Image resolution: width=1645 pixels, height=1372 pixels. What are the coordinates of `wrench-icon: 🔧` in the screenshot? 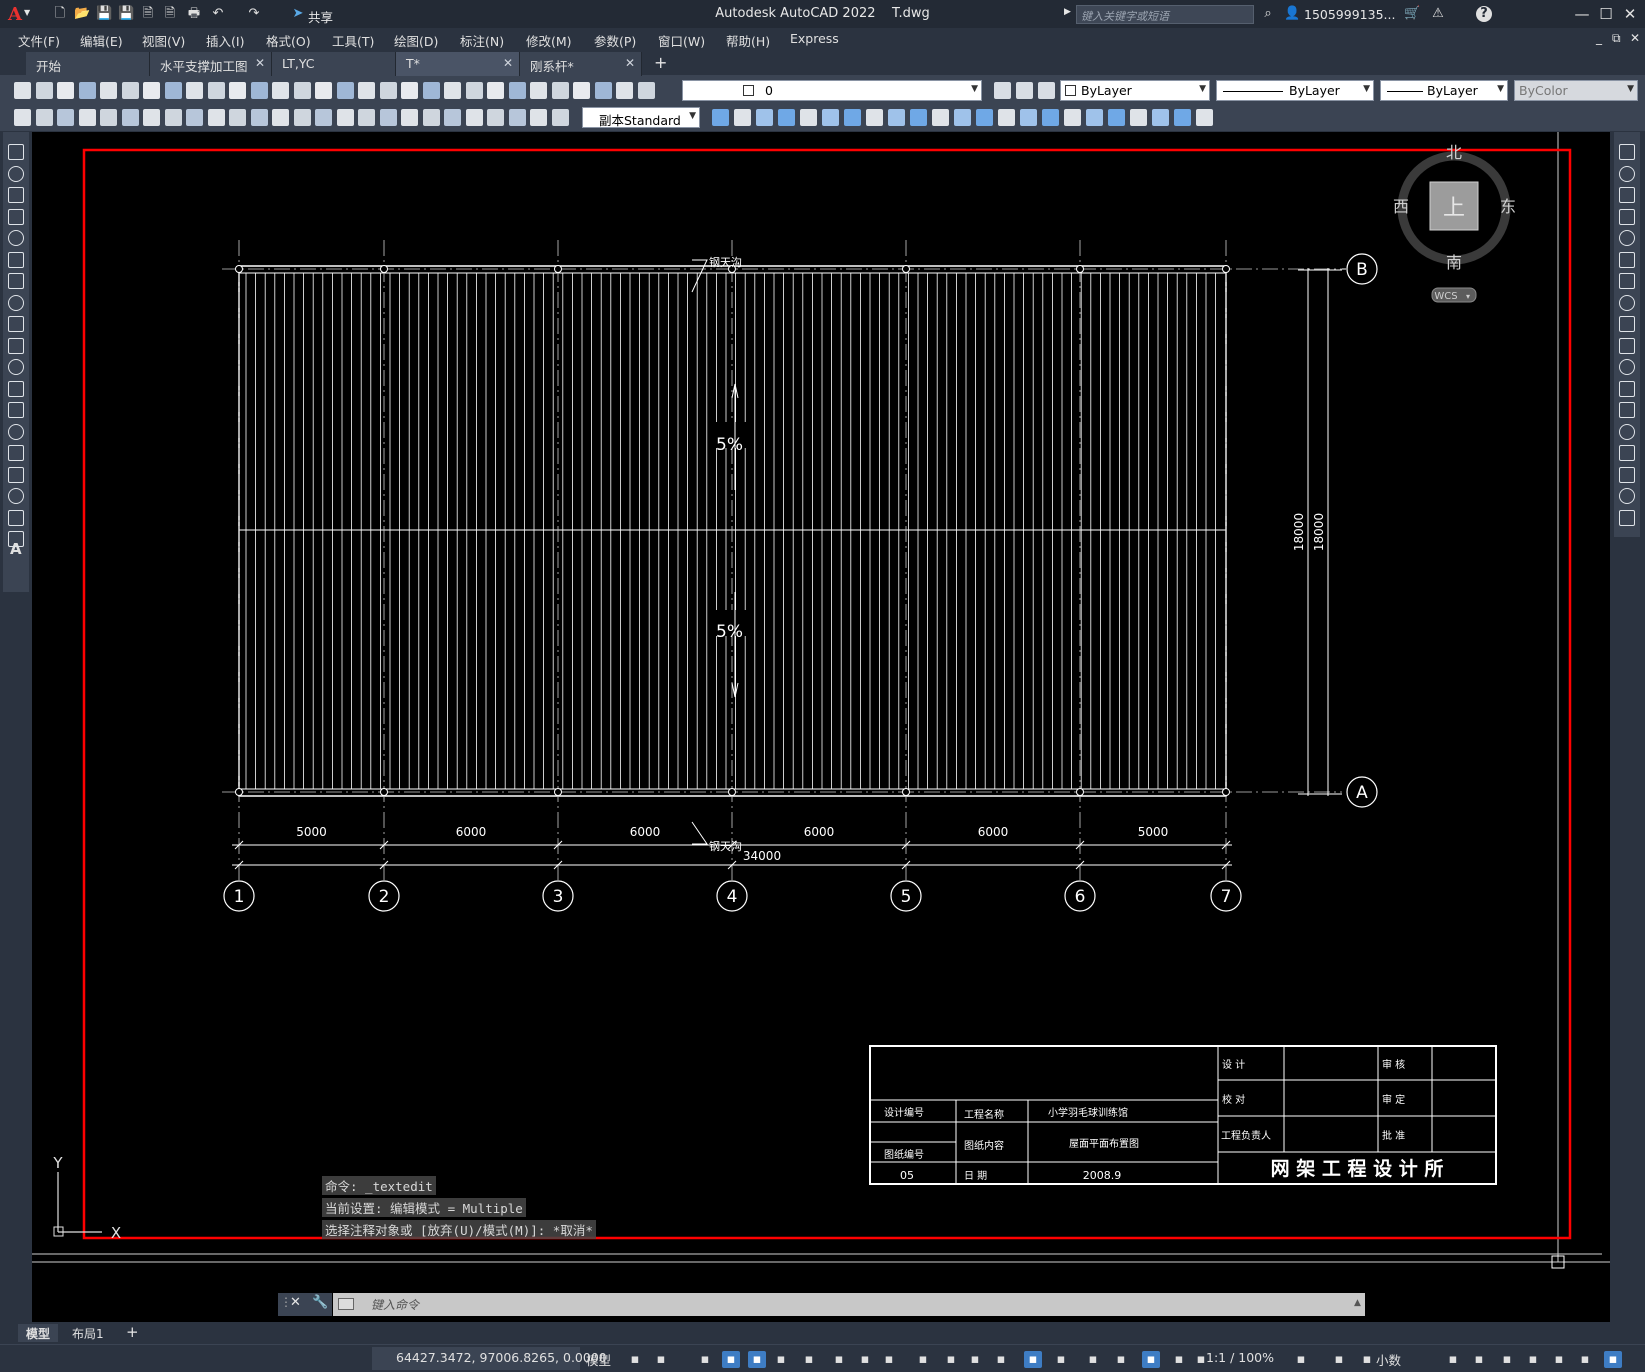 It's located at (320, 1302).